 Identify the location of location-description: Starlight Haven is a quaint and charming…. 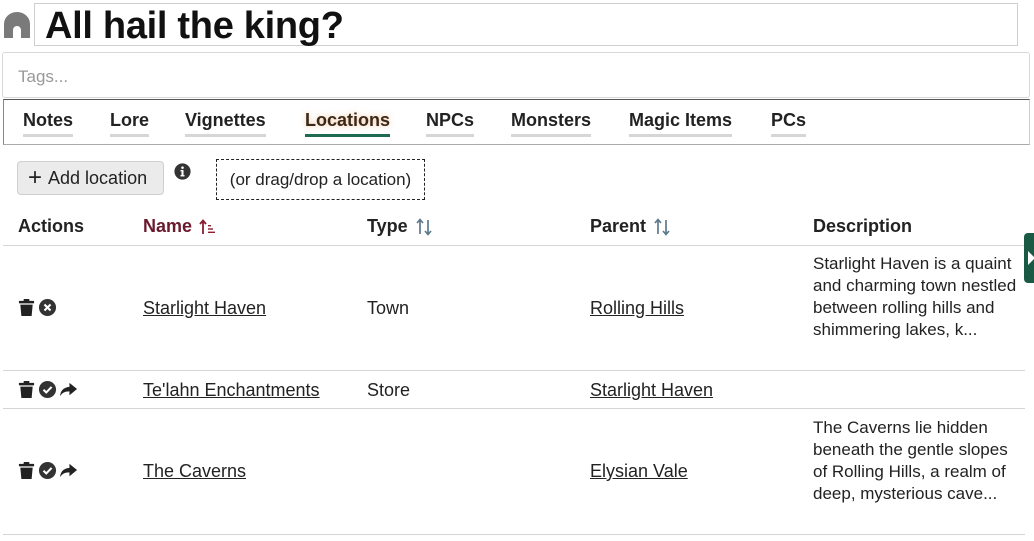
(915, 296).